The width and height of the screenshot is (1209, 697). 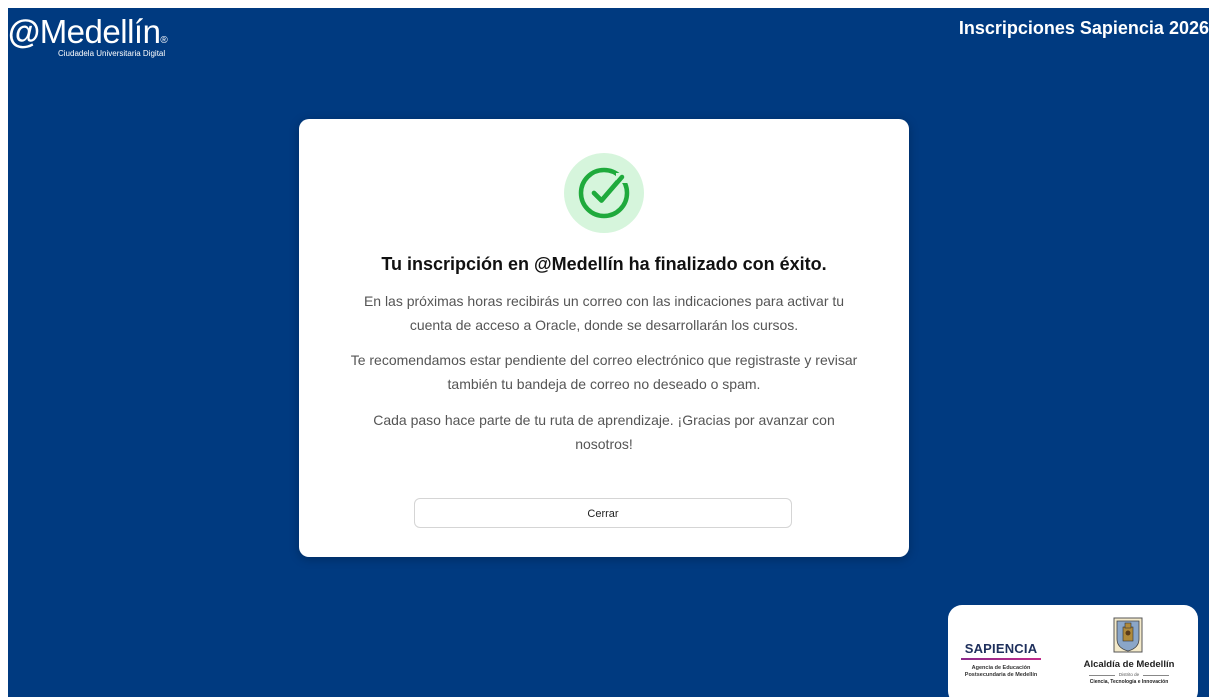 What do you see at coordinates (1129, 682) in the screenshot?
I see `alcaldia-subtitle: Ciencia, Tecnología e Innovación` at bounding box center [1129, 682].